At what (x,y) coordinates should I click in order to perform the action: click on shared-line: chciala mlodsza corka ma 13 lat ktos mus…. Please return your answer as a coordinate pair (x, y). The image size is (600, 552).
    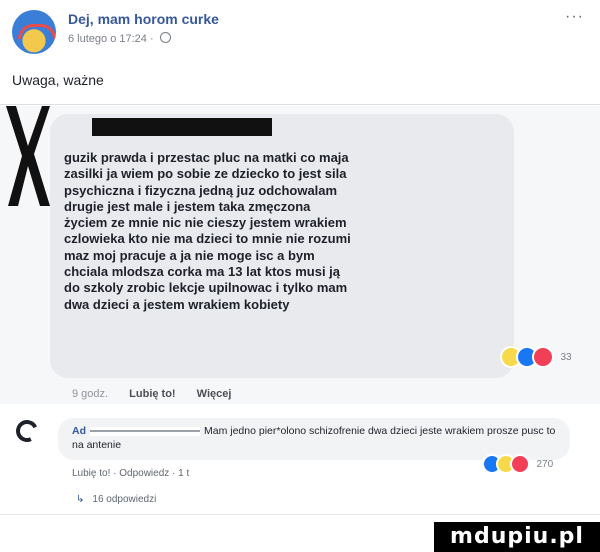
    Looking at the image, I should click on (202, 272).